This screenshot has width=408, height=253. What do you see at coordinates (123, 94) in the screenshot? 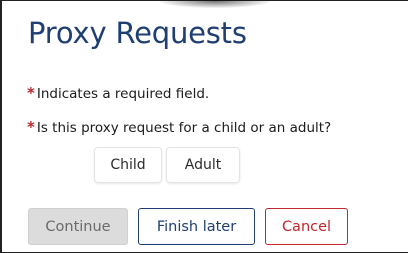
I see `required-note-text: Indicates a required field.` at bounding box center [123, 94].